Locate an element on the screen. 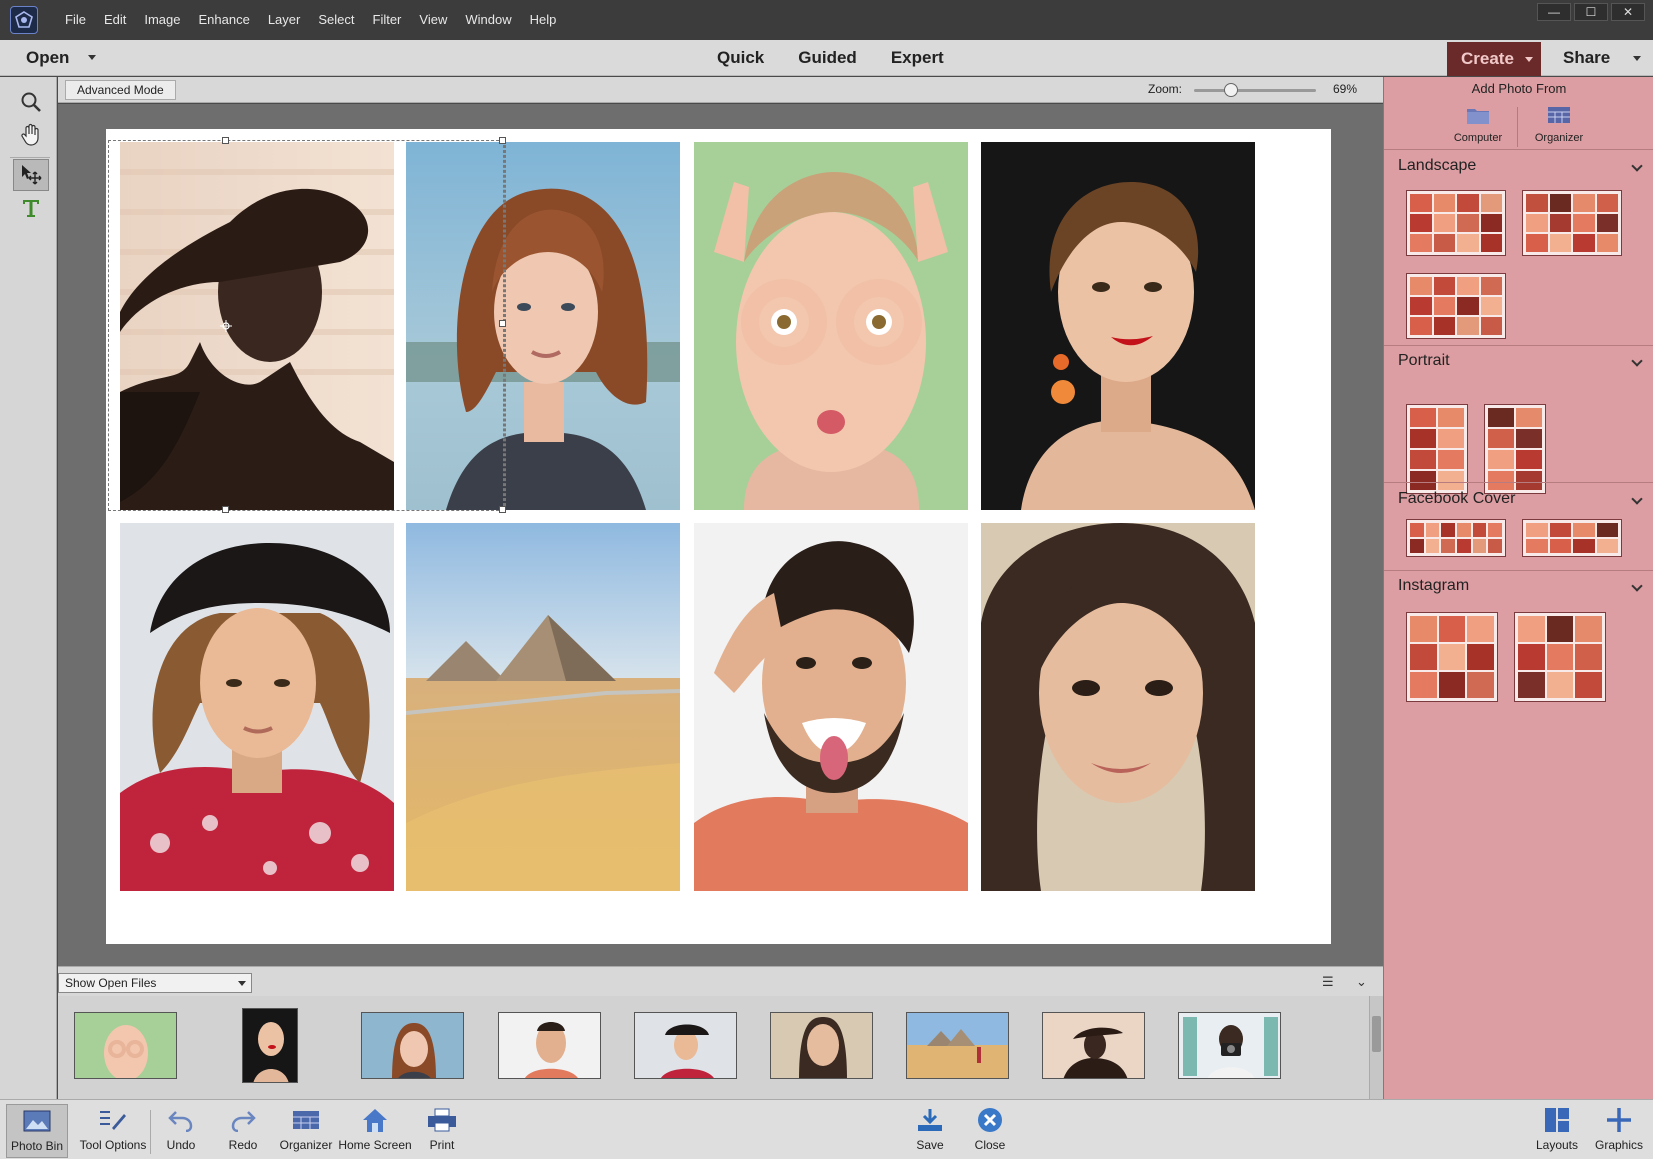 The height and width of the screenshot is (1159, 1653). collapse-bin-icon: ⌄ is located at coordinates (1361, 982).